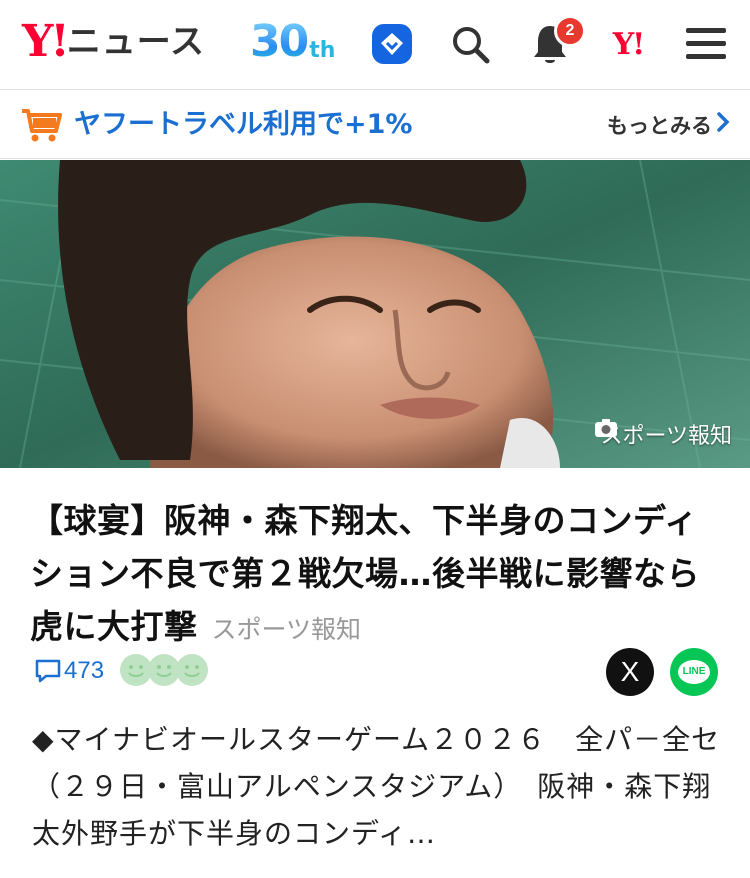  I want to click on notification-badge: 2, so click(570, 31).